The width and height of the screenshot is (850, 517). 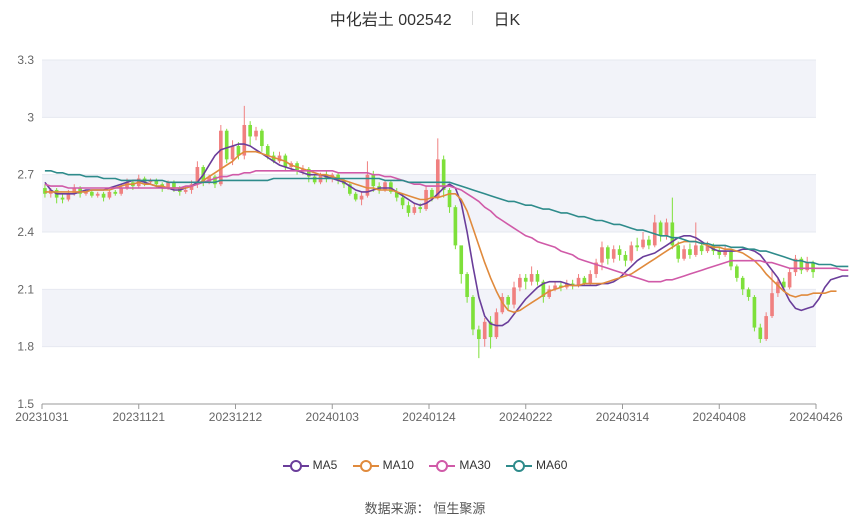 I want to click on y-tick-label: 1.8, so click(x=25, y=347).